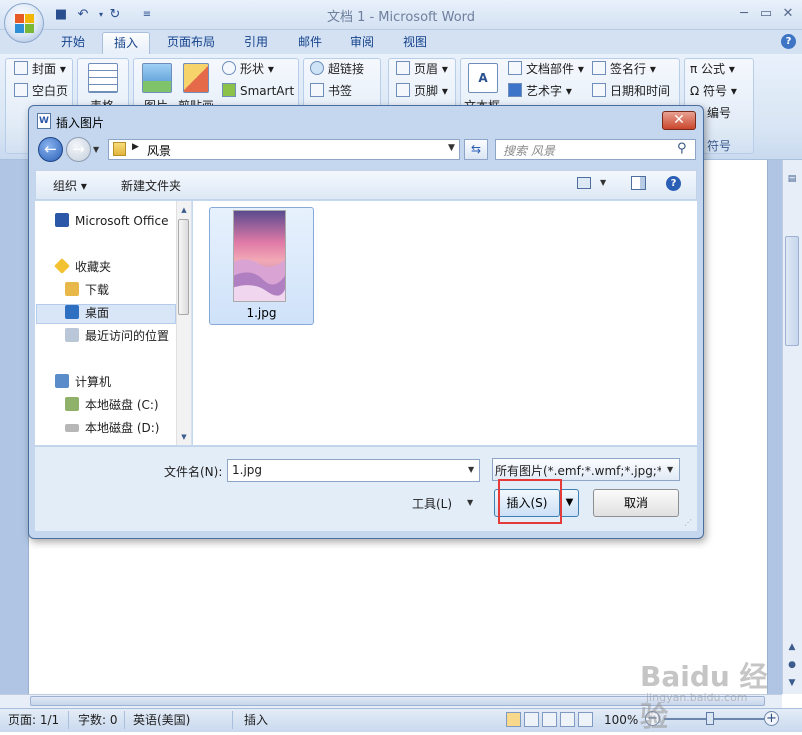 The image size is (802, 735). Describe the element at coordinates (21, 68) in the screenshot. I see `cover-page-icon` at that location.